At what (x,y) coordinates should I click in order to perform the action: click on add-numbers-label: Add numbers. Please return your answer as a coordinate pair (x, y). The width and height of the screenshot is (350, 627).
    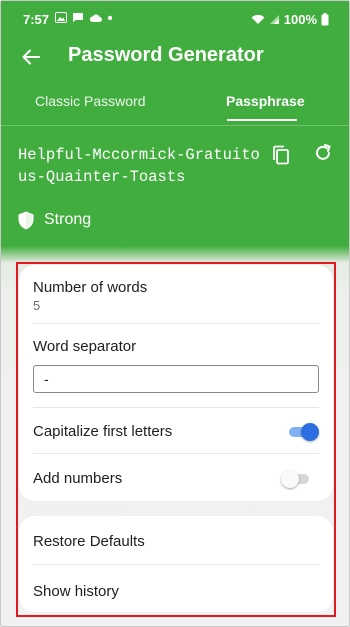
    Looking at the image, I should click on (78, 478).